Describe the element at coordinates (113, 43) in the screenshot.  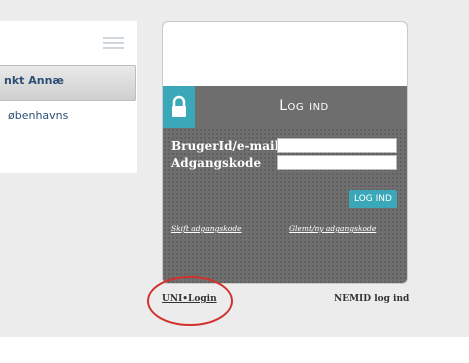
I see `hamburger-menu-icon` at that location.